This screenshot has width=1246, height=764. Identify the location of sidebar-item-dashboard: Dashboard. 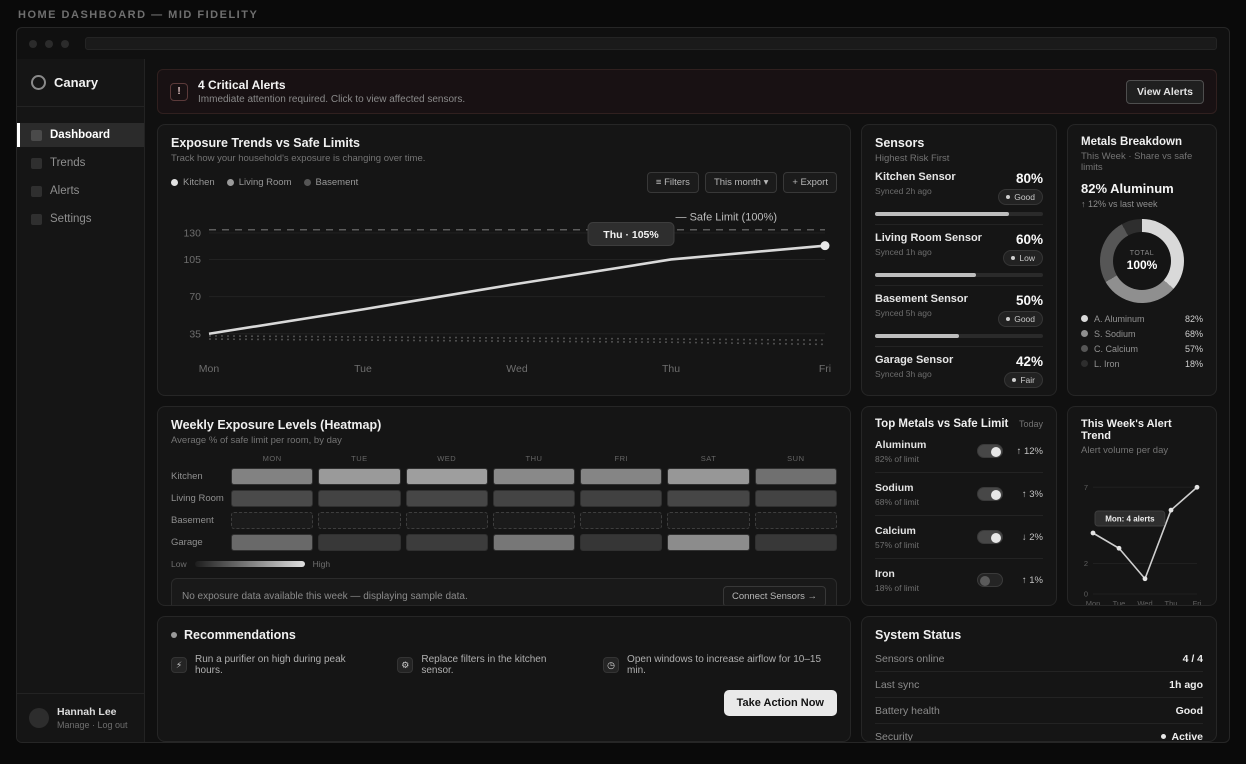
(80, 135).